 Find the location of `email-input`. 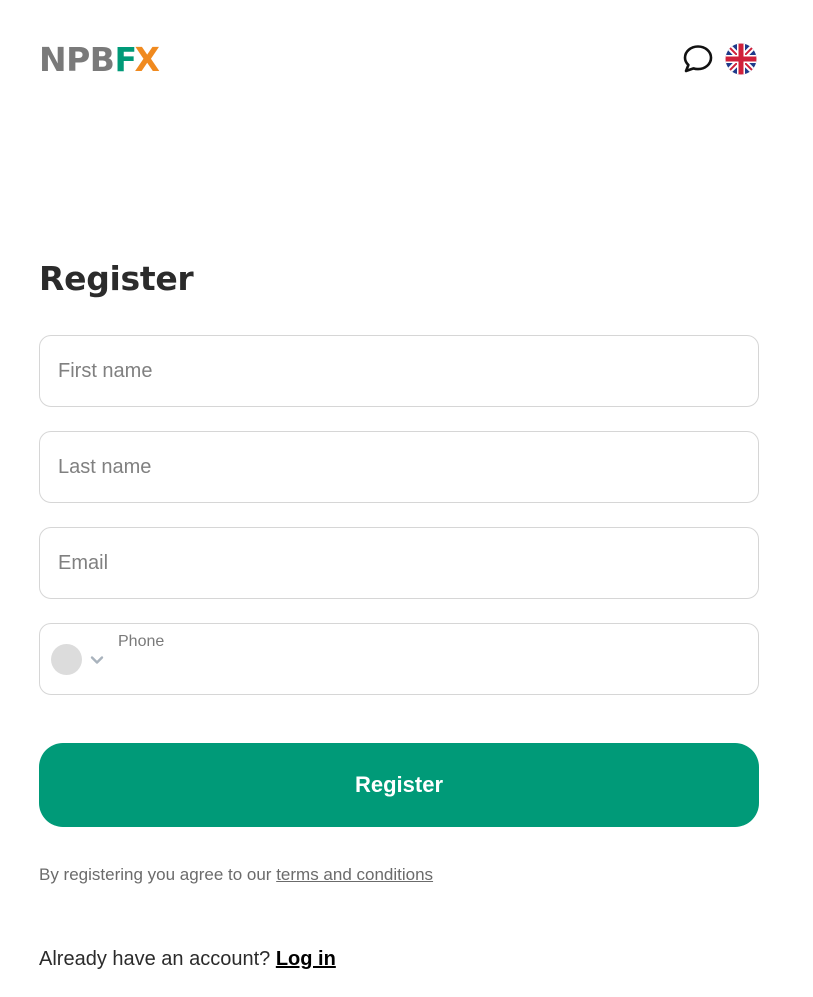

email-input is located at coordinates (399, 563).